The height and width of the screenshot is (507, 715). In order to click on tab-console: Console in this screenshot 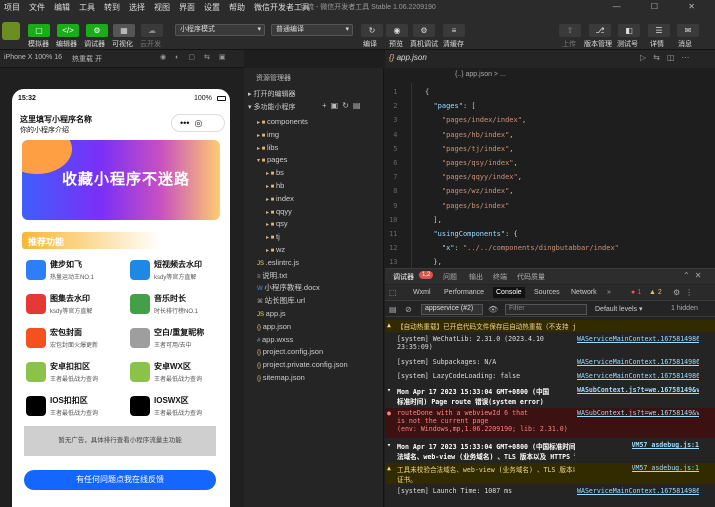, I will do `click(509, 292)`.